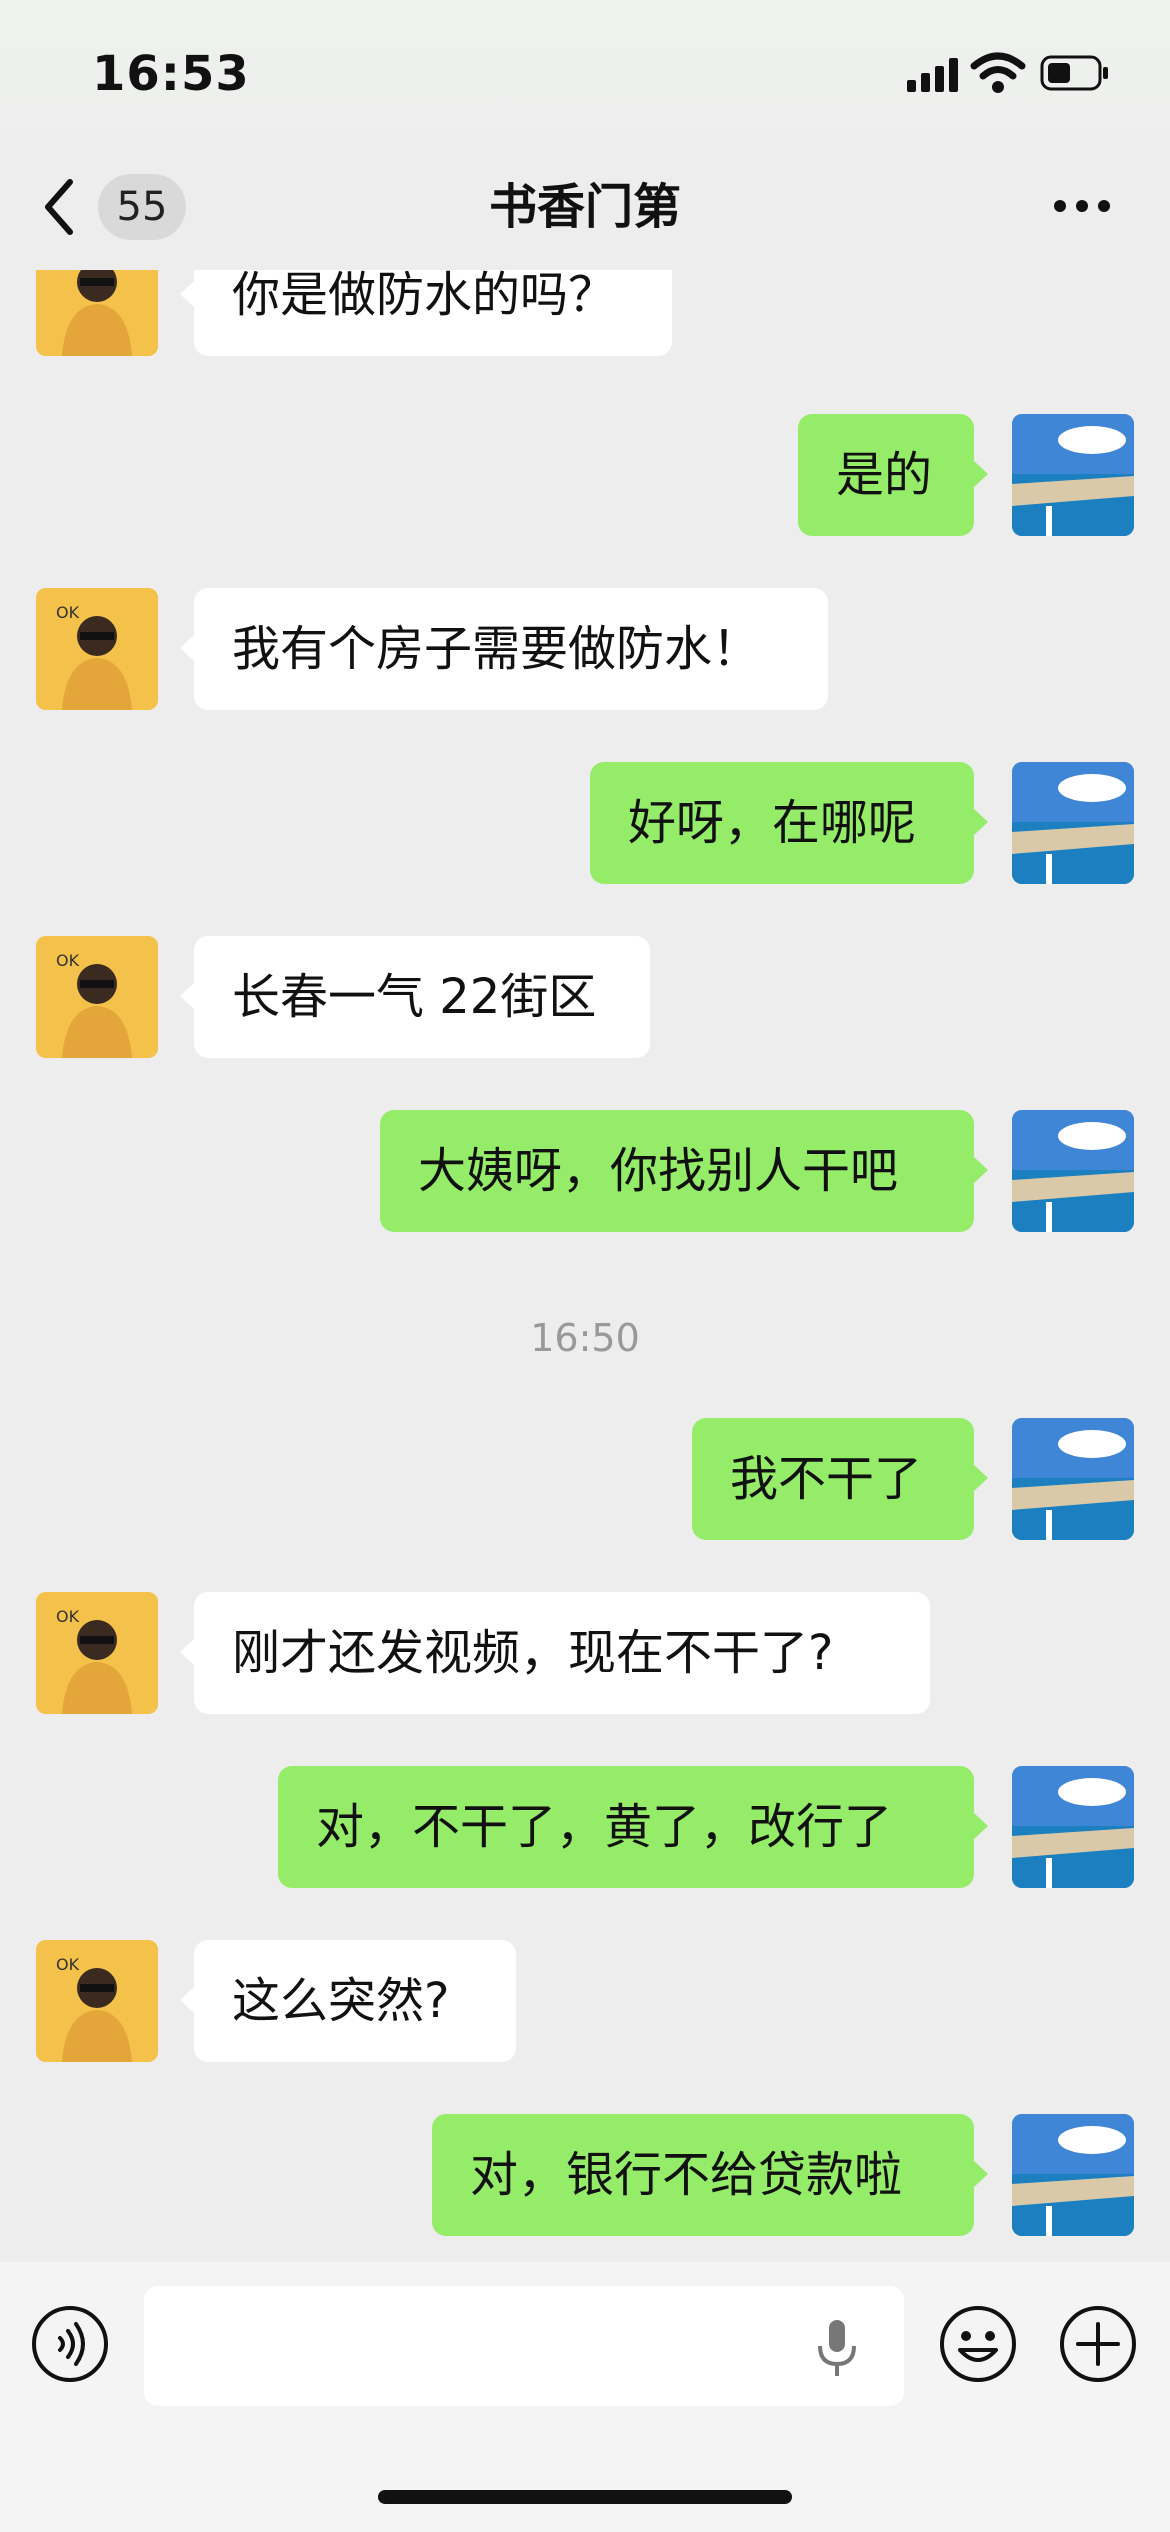 The height and width of the screenshot is (2532, 1170). I want to click on voice-icon, so click(70, 2344).